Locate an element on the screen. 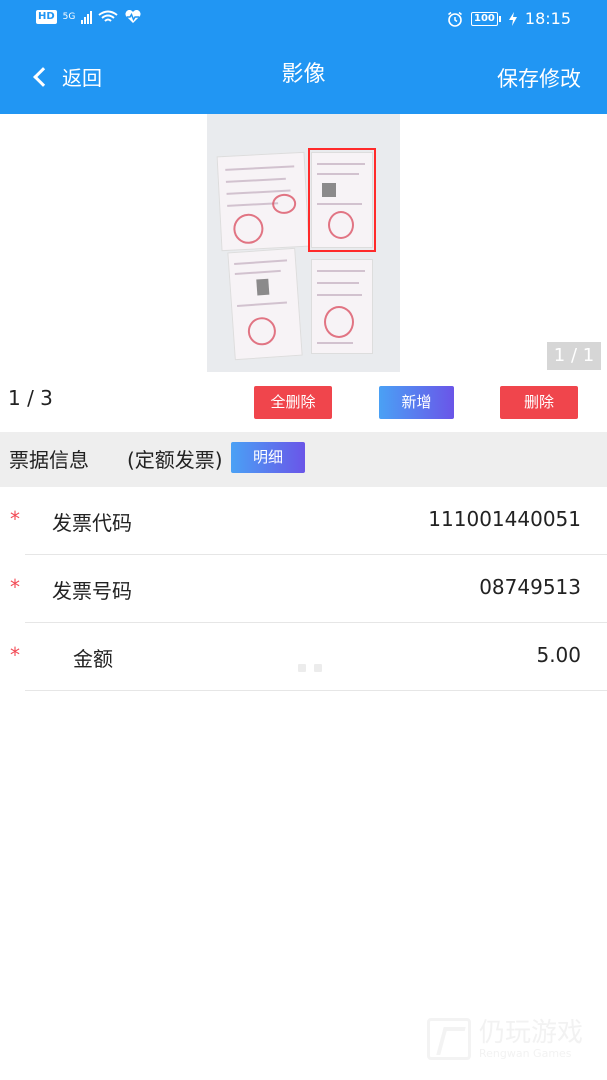 The width and height of the screenshot is (607, 1080). chevron-left-icon is located at coordinates (43, 76).